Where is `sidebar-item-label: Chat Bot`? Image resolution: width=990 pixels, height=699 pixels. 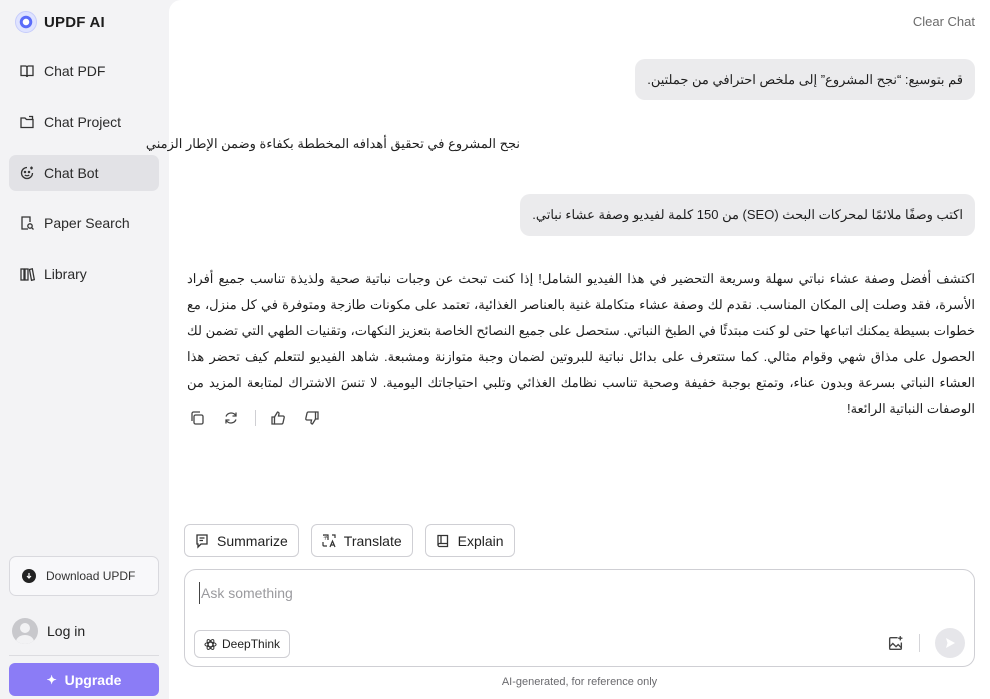
sidebar-item-label: Chat Bot is located at coordinates (71, 173).